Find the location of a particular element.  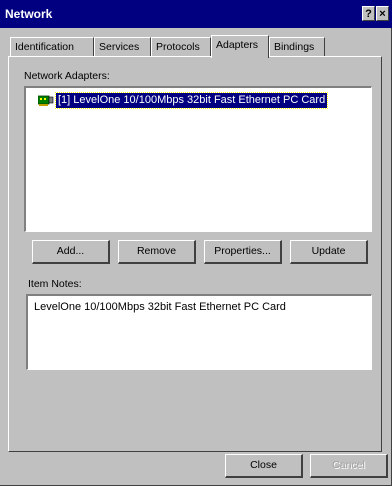

tab-adapters: Adapters is located at coordinates (240, 46).